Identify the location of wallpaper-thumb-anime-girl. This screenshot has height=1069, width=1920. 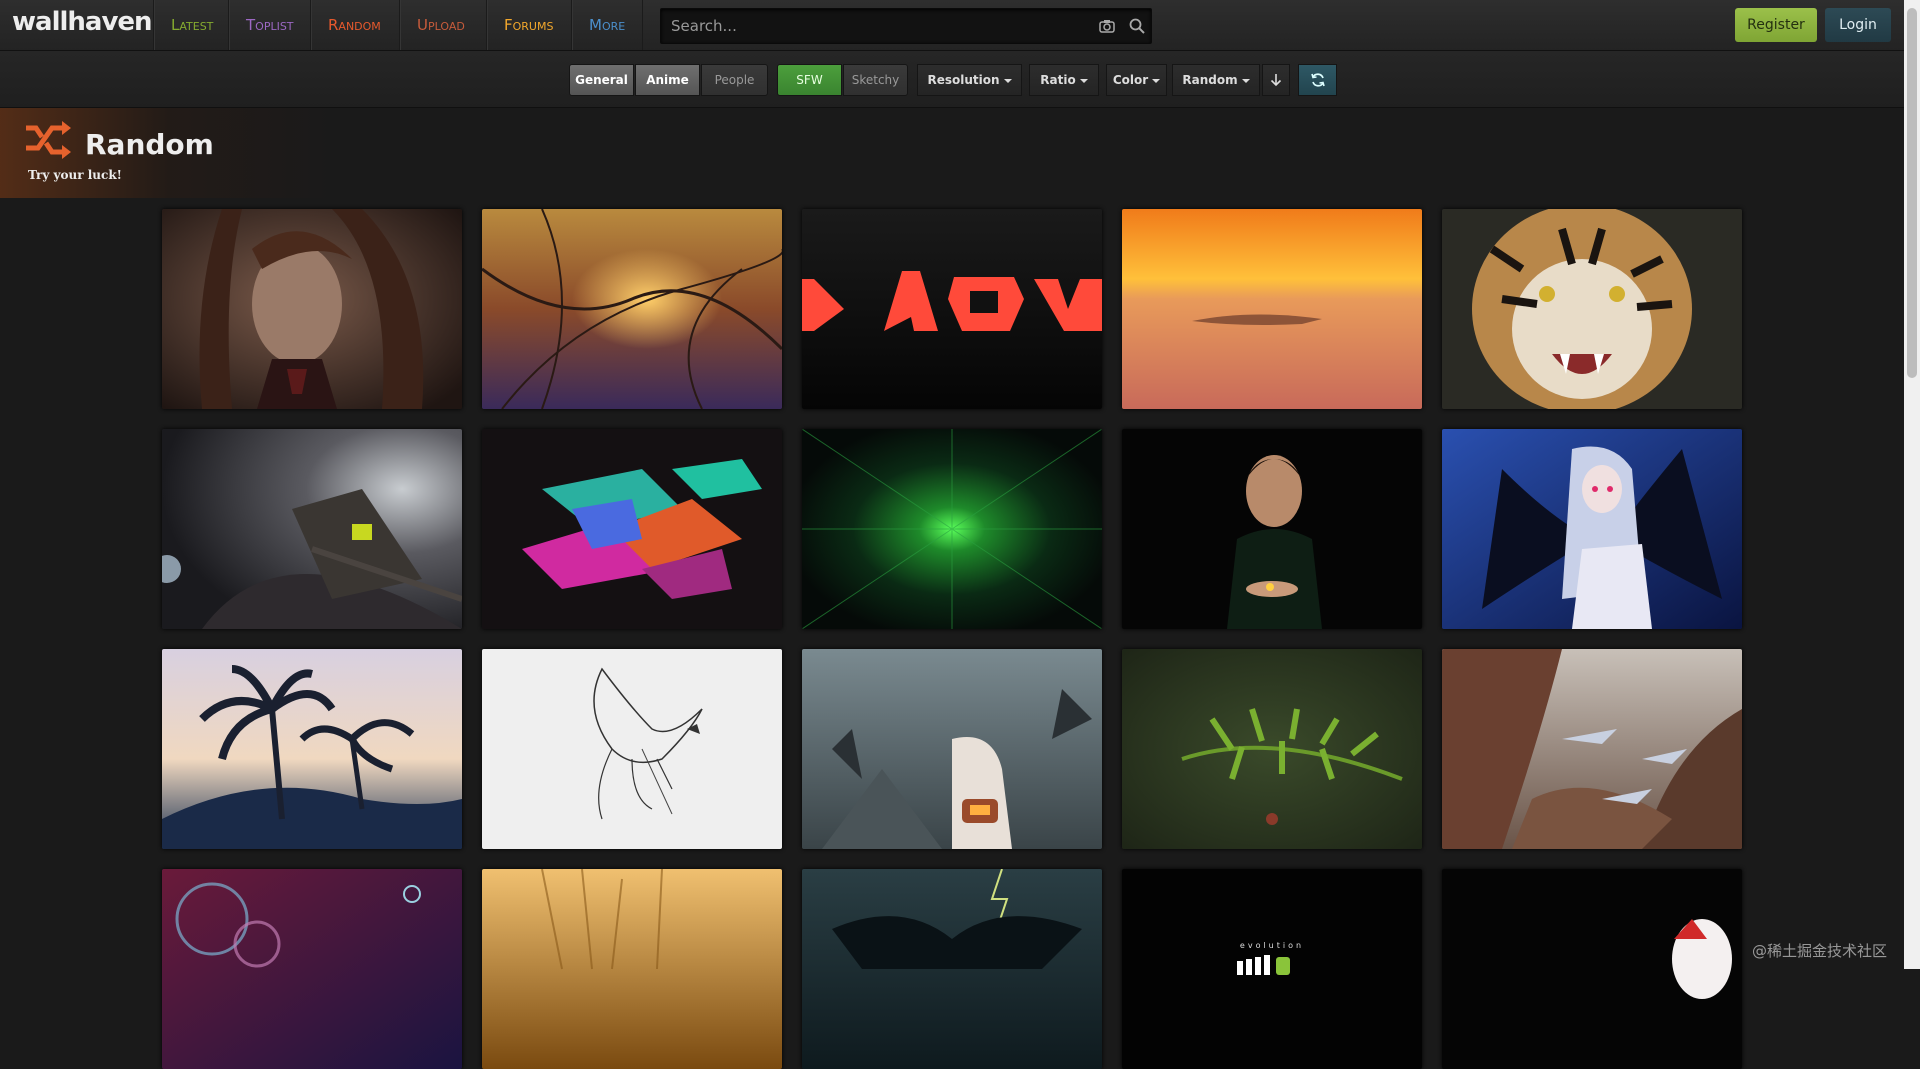
(312, 309).